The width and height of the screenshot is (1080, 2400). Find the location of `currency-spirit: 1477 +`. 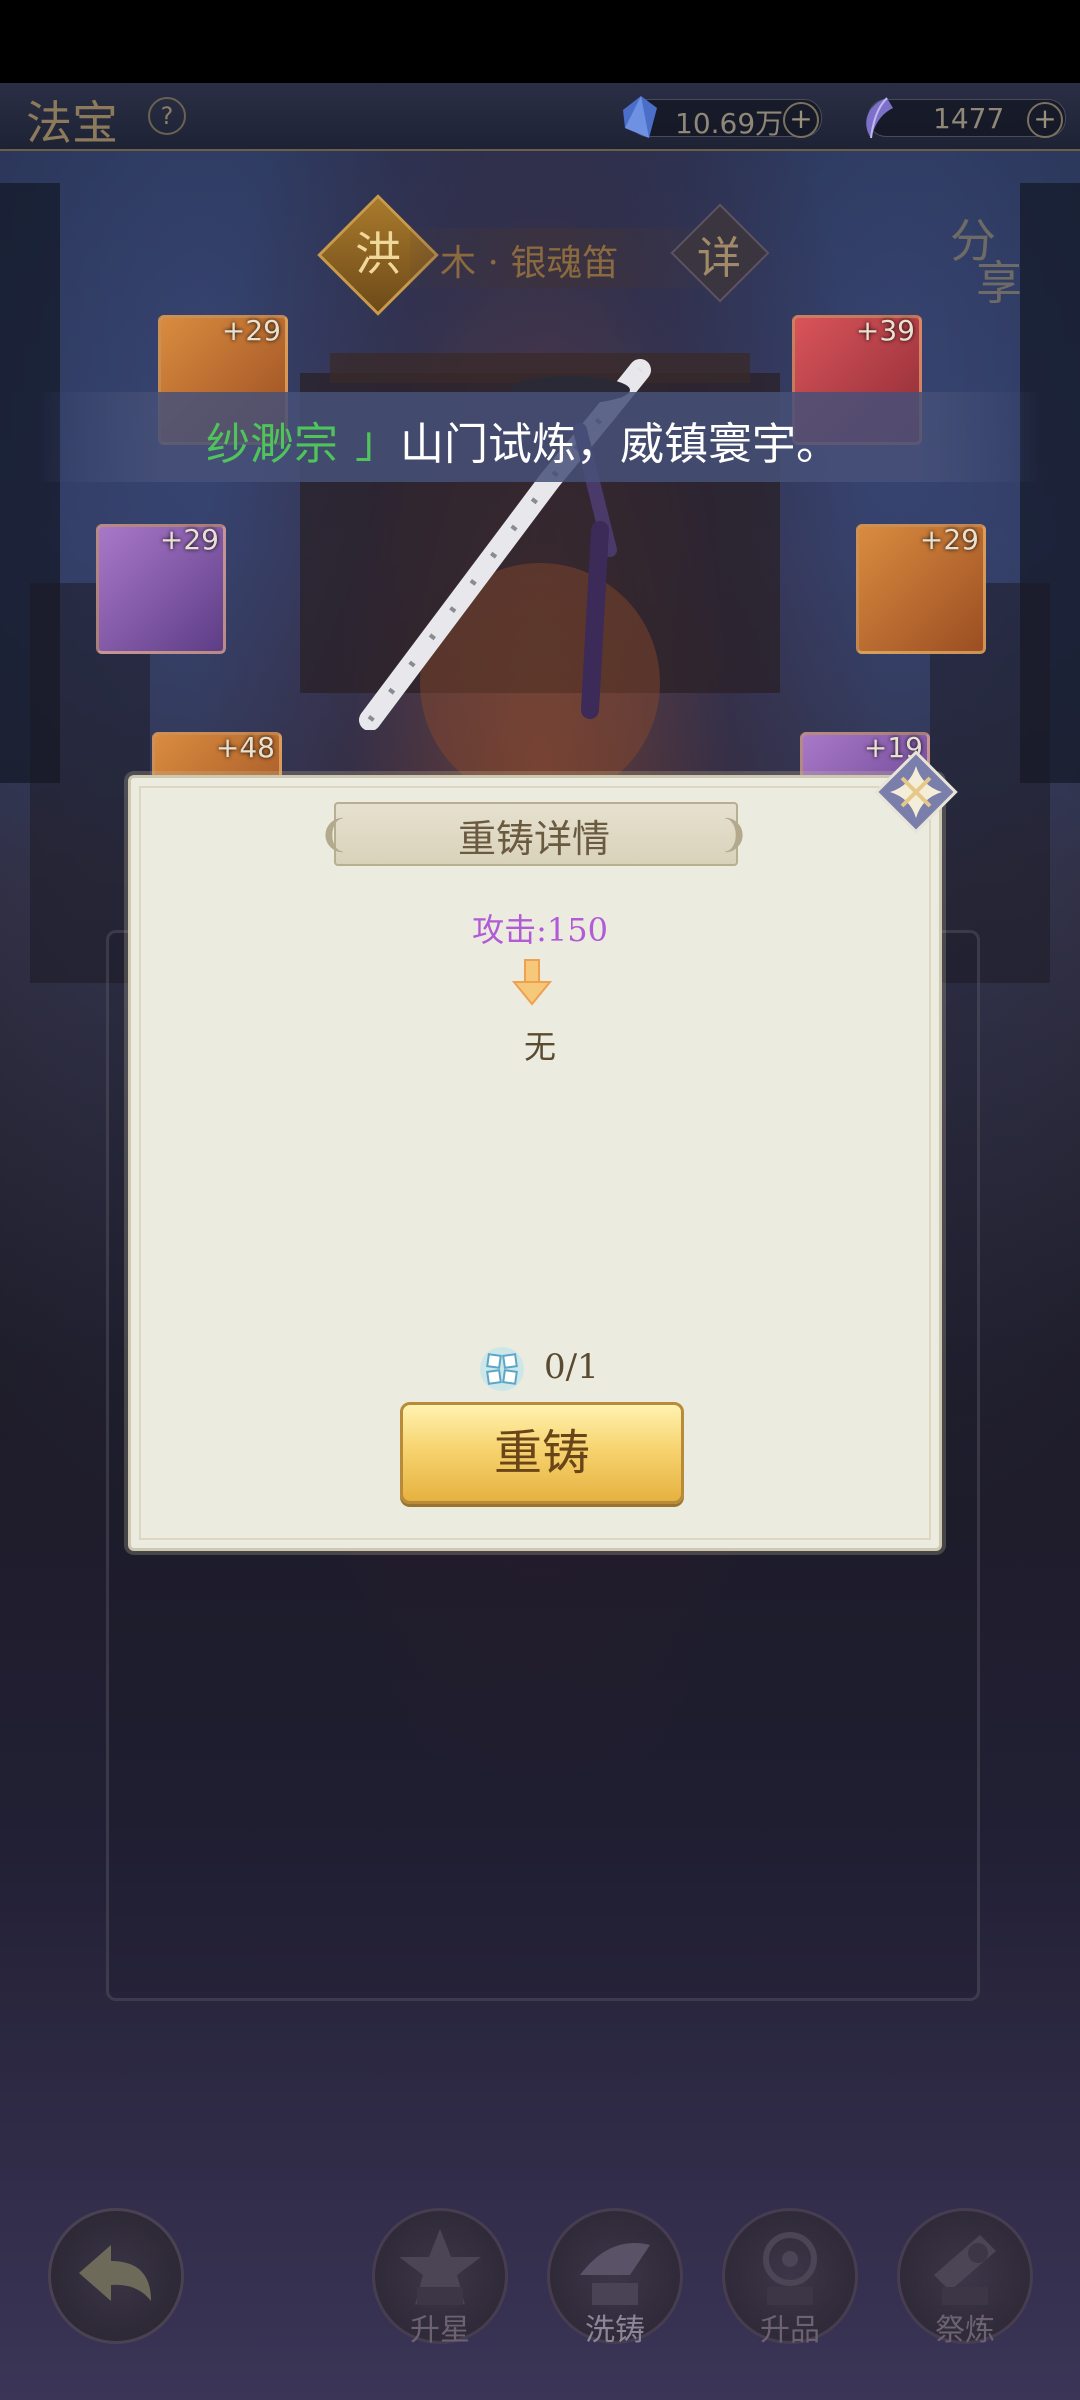

currency-spirit: 1477 + is located at coordinates (966, 118).